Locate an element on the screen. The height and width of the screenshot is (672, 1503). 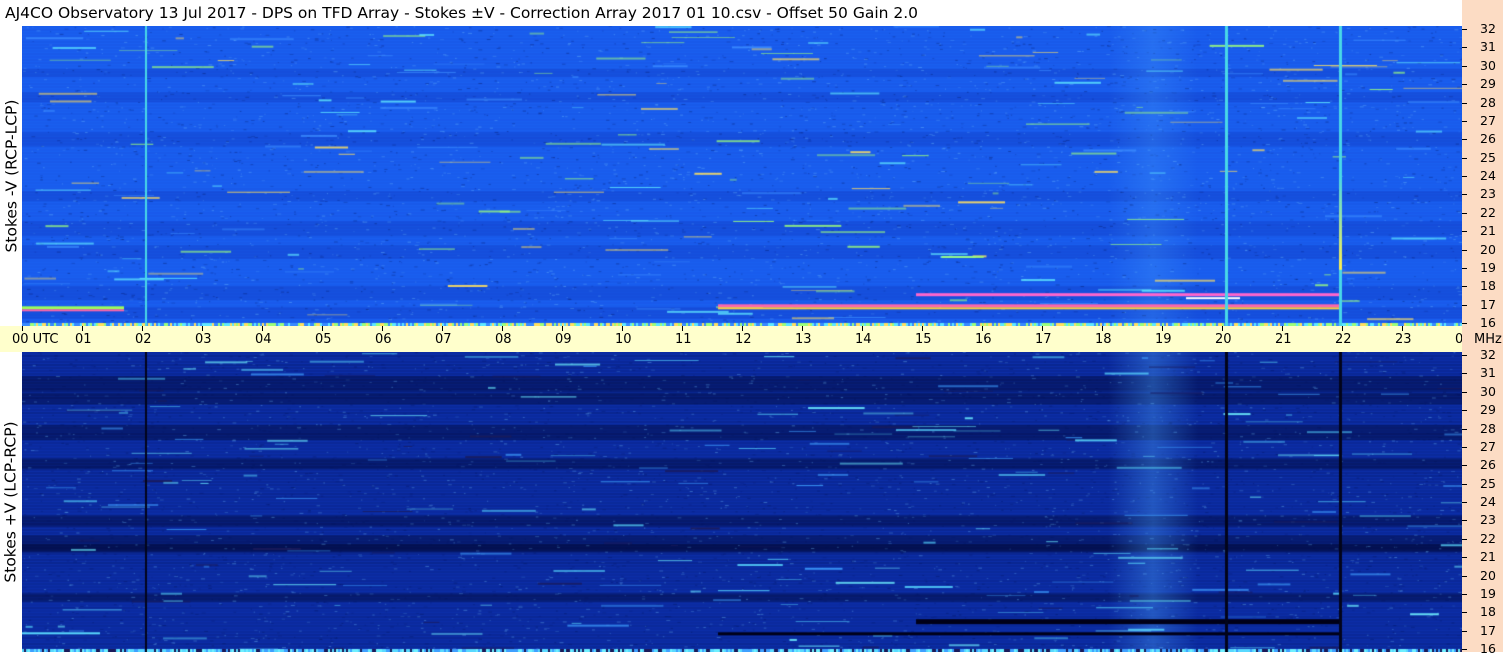
frequency-tick-label: 28 is located at coordinates (1488, 428).